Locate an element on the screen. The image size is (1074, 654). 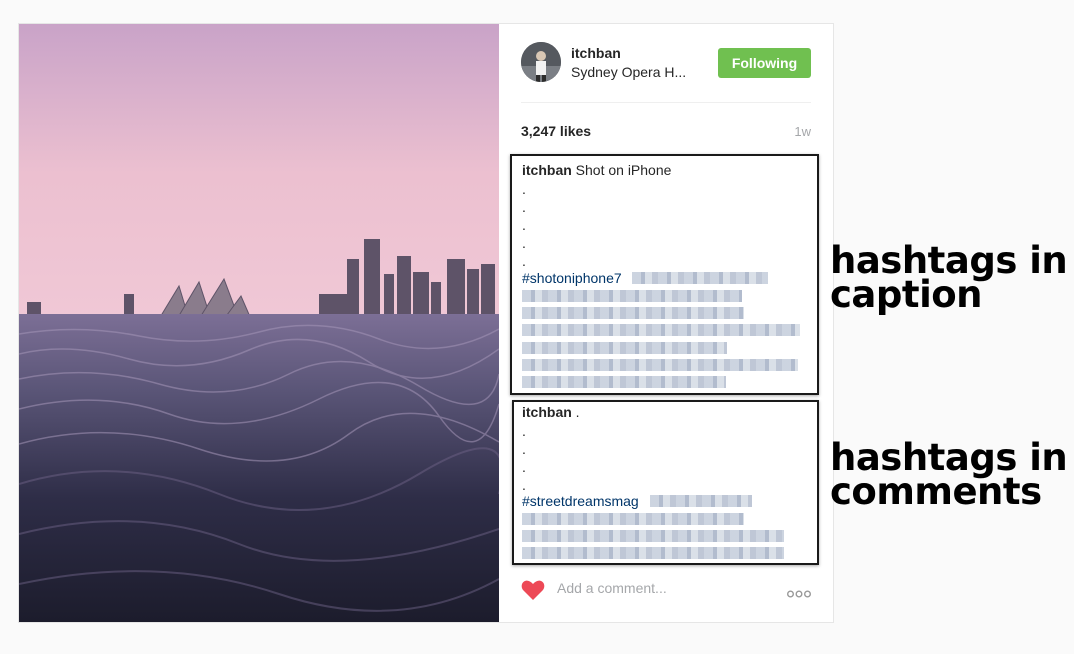
heart-icon-graphic is located at coordinates (533, 590).